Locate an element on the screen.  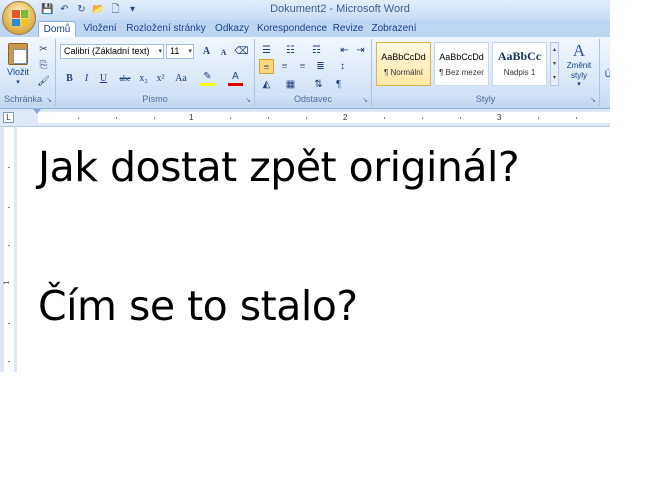
multilevel-list-icon: ☶ is located at coordinates (316, 50).